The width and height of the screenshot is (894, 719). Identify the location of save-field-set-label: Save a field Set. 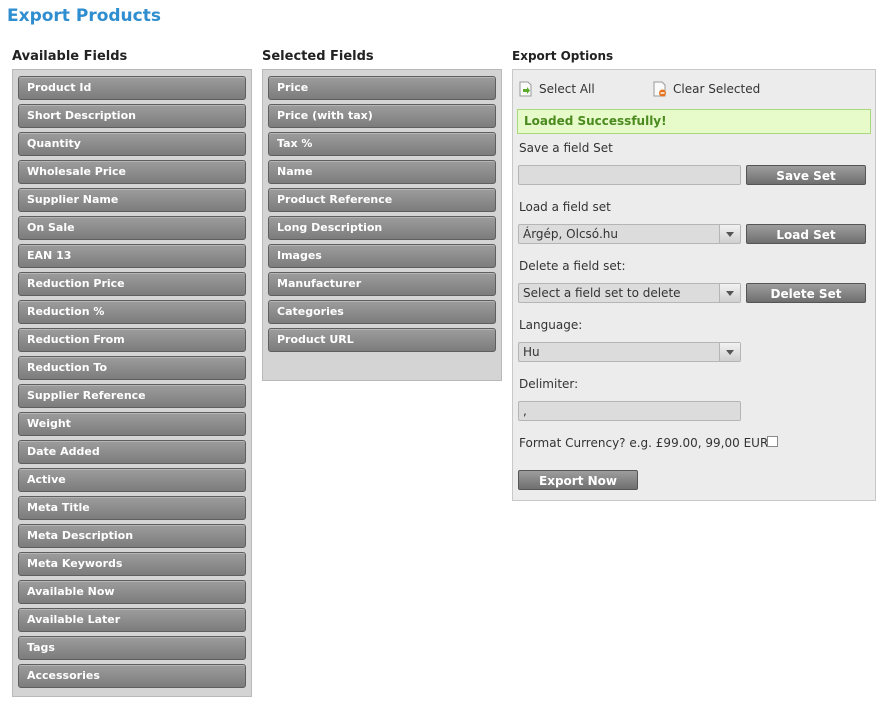
(566, 148).